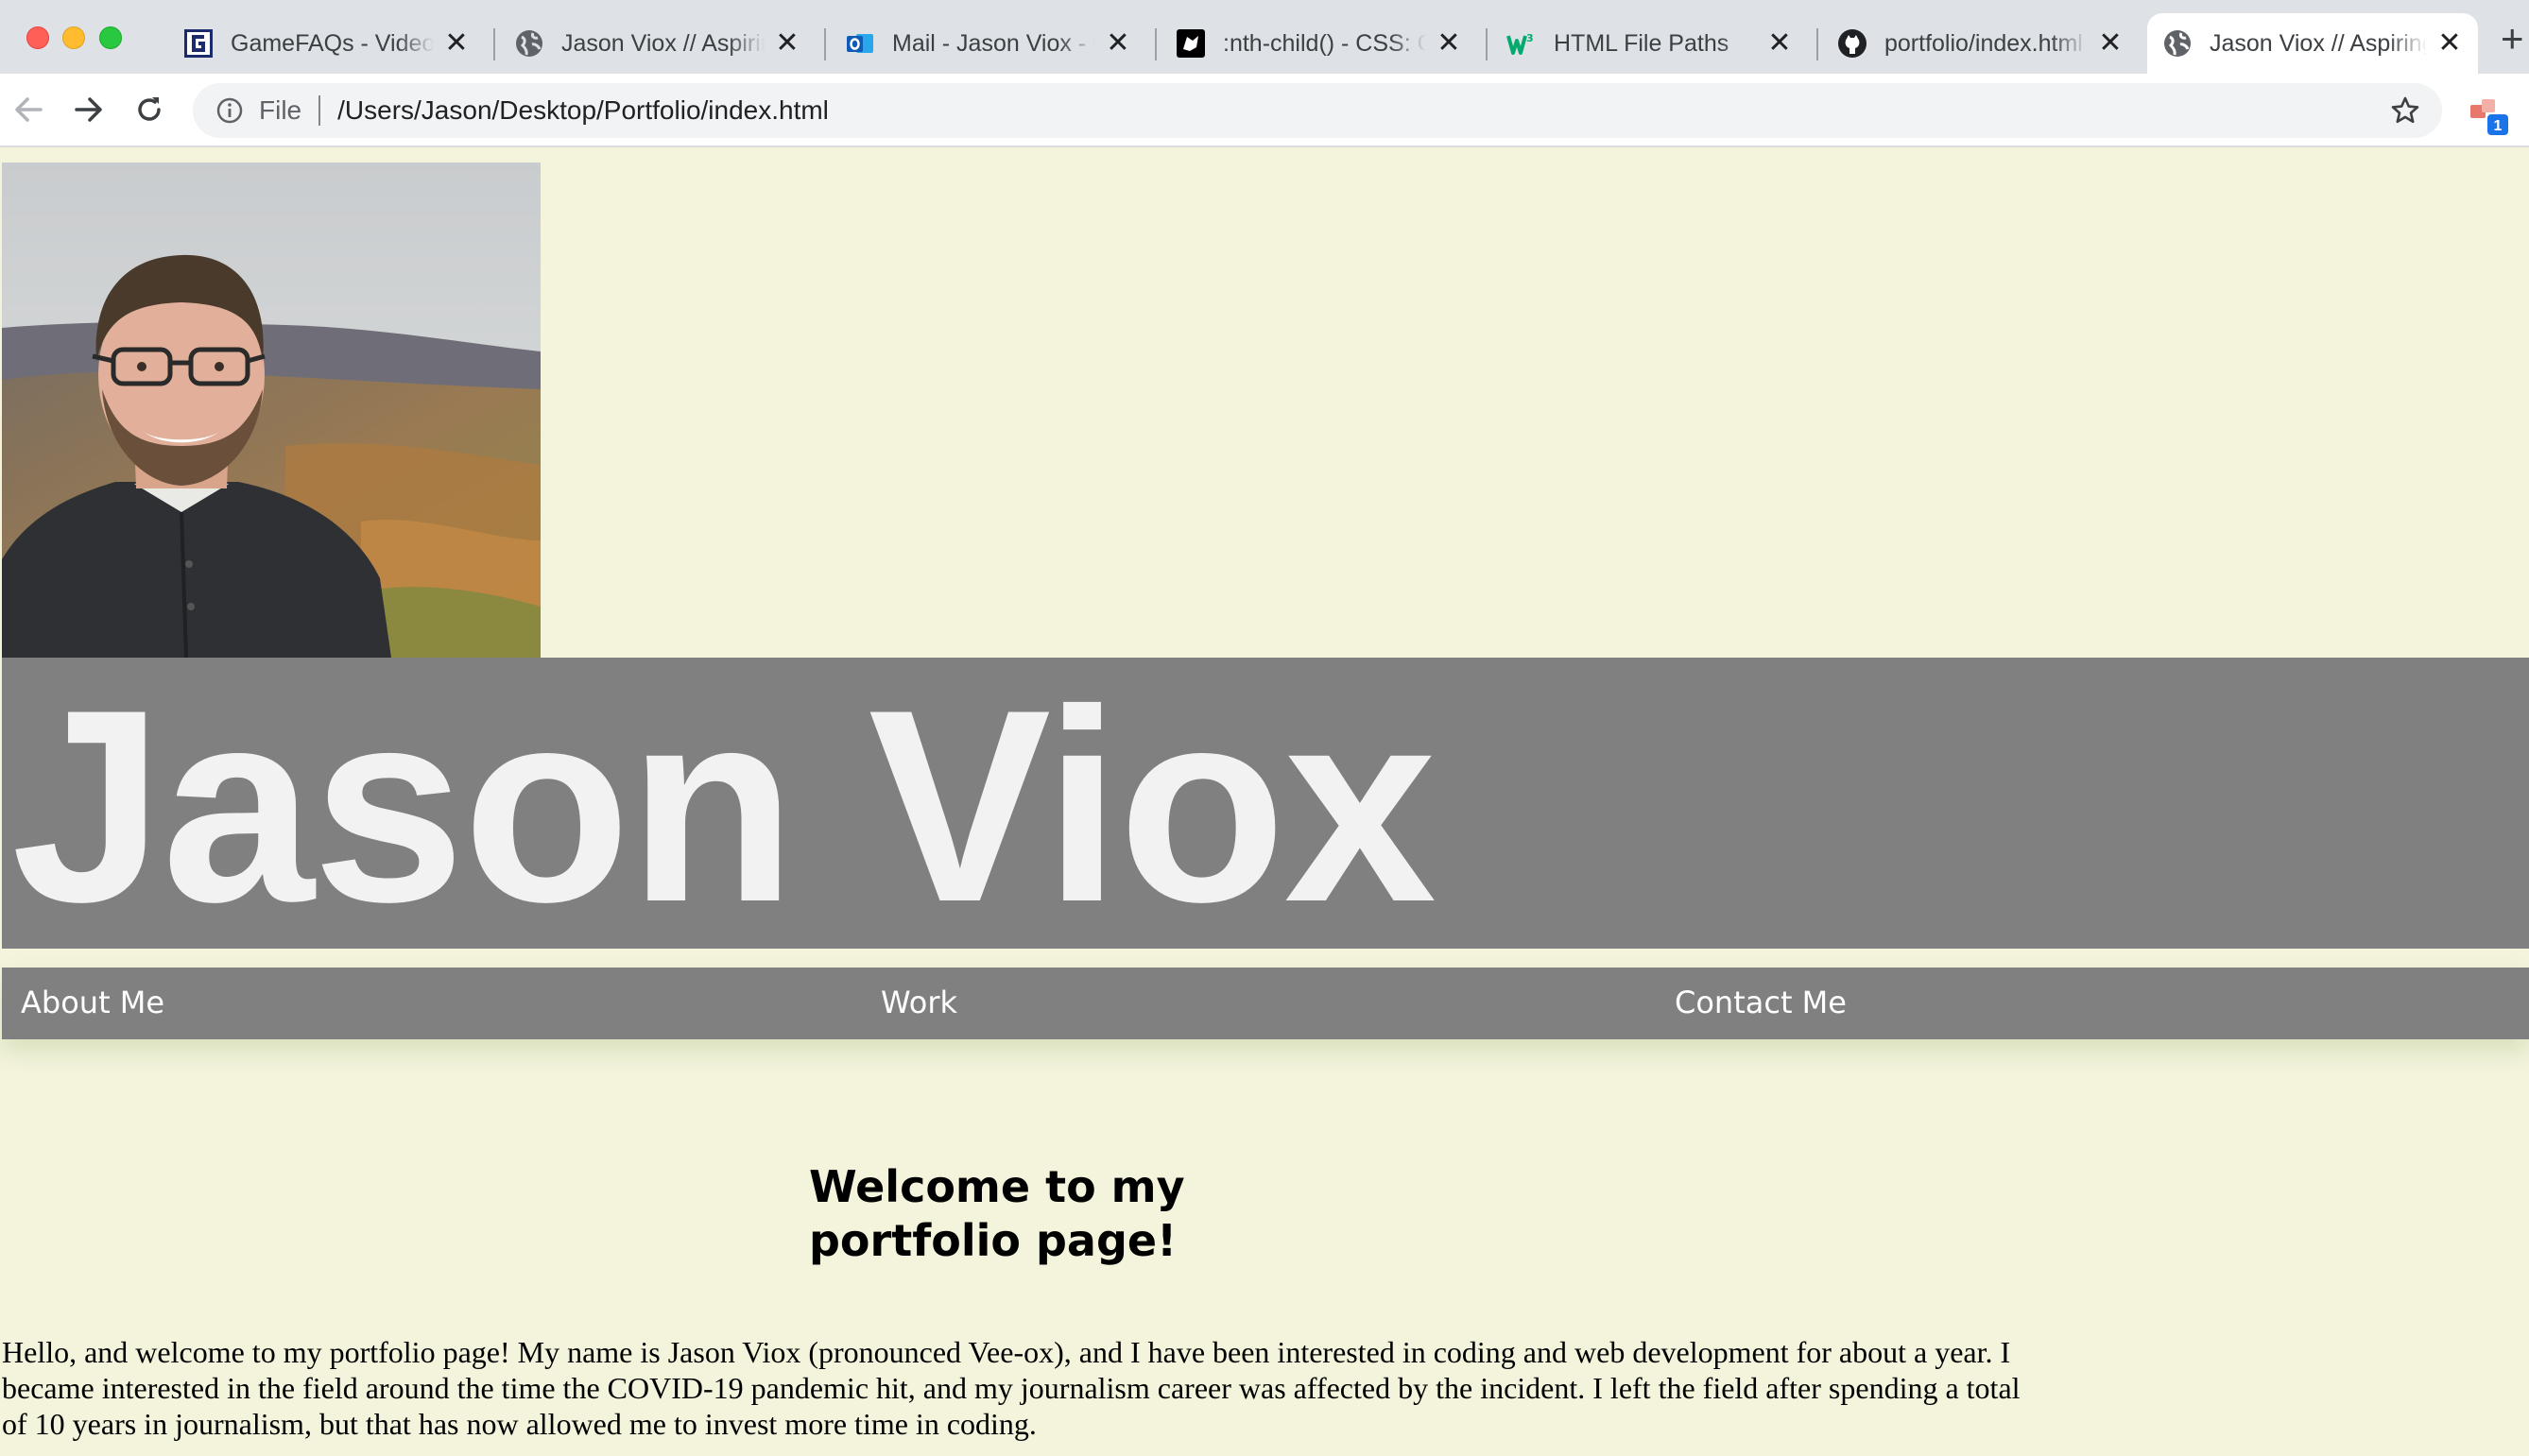 Image resolution: width=2529 pixels, height=1456 pixels. I want to click on gamefaqs-icon, so click(198, 43).